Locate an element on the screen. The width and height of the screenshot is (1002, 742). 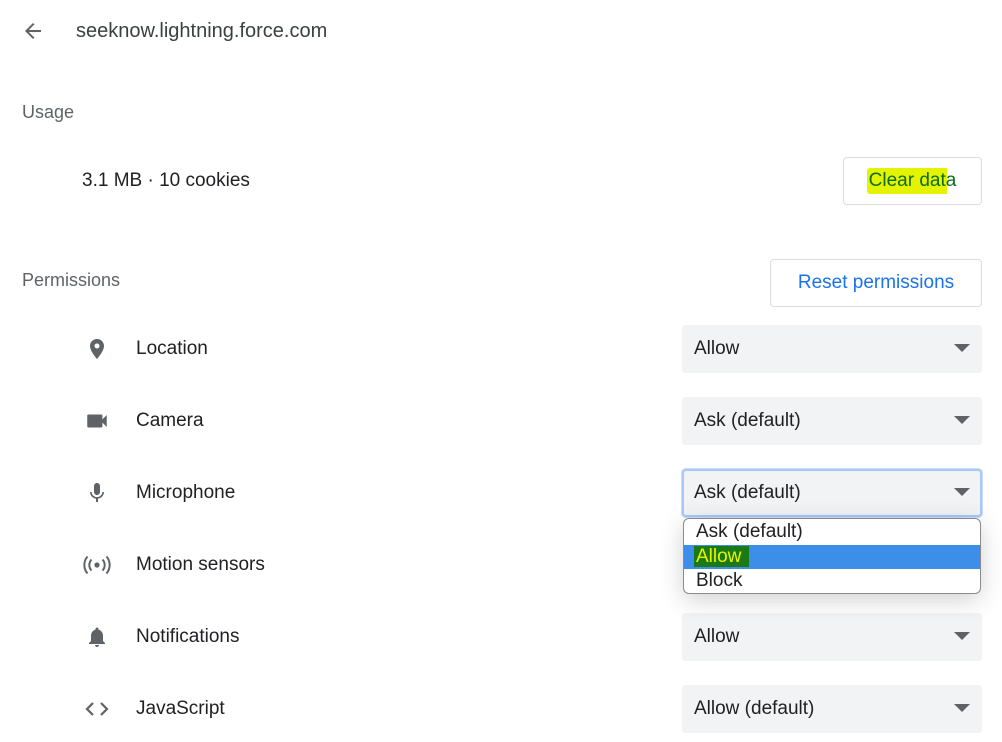
microphone-options-list: Ask (default) Allow Block is located at coordinates (832, 556).